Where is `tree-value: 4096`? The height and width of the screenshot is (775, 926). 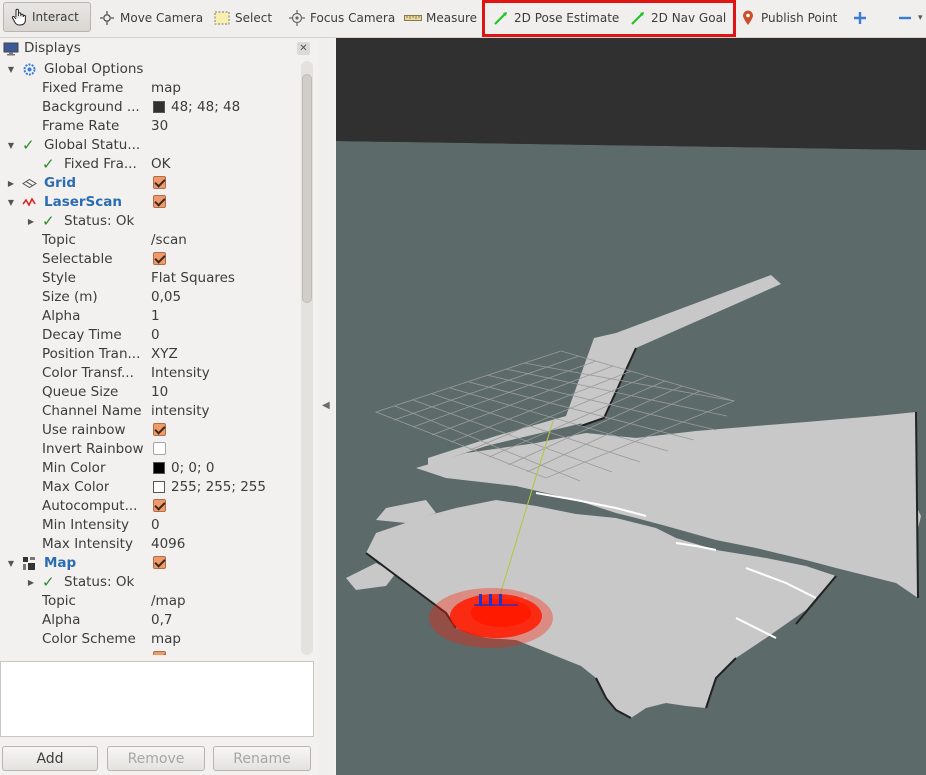
tree-value: 4096 is located at coordinates (168, 544).